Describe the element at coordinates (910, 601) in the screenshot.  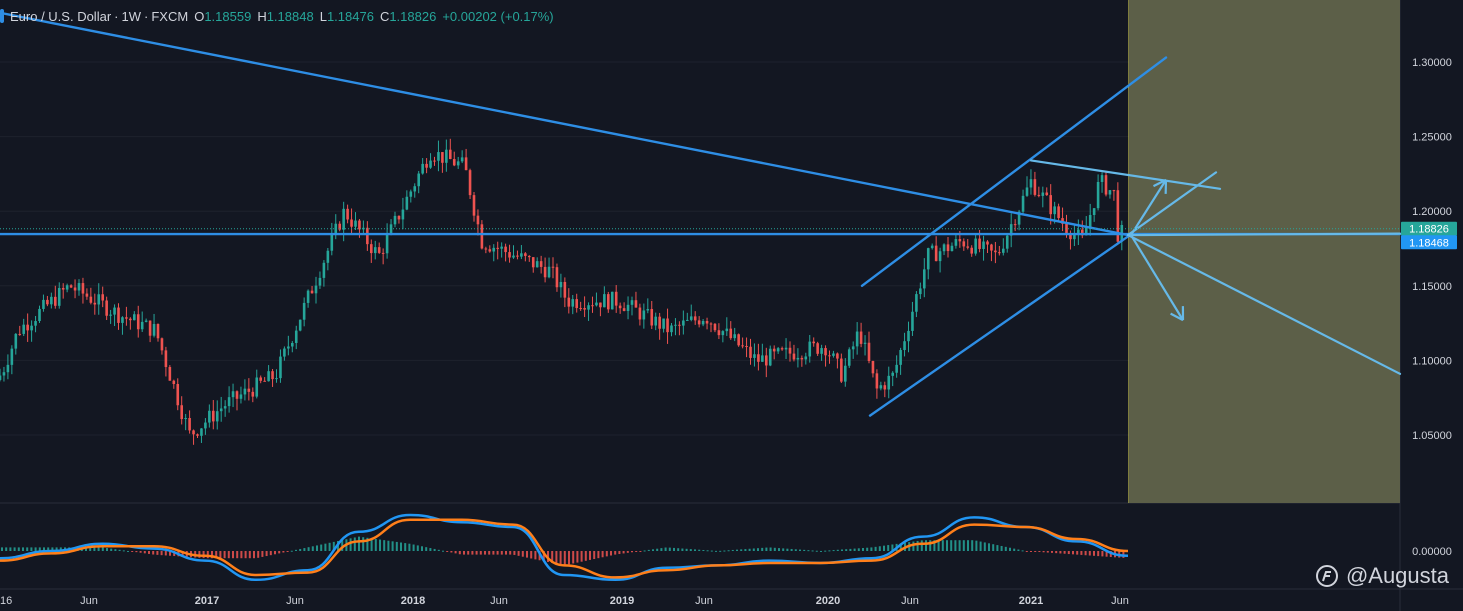
I see `time-axis-tick: Jun` at that location.